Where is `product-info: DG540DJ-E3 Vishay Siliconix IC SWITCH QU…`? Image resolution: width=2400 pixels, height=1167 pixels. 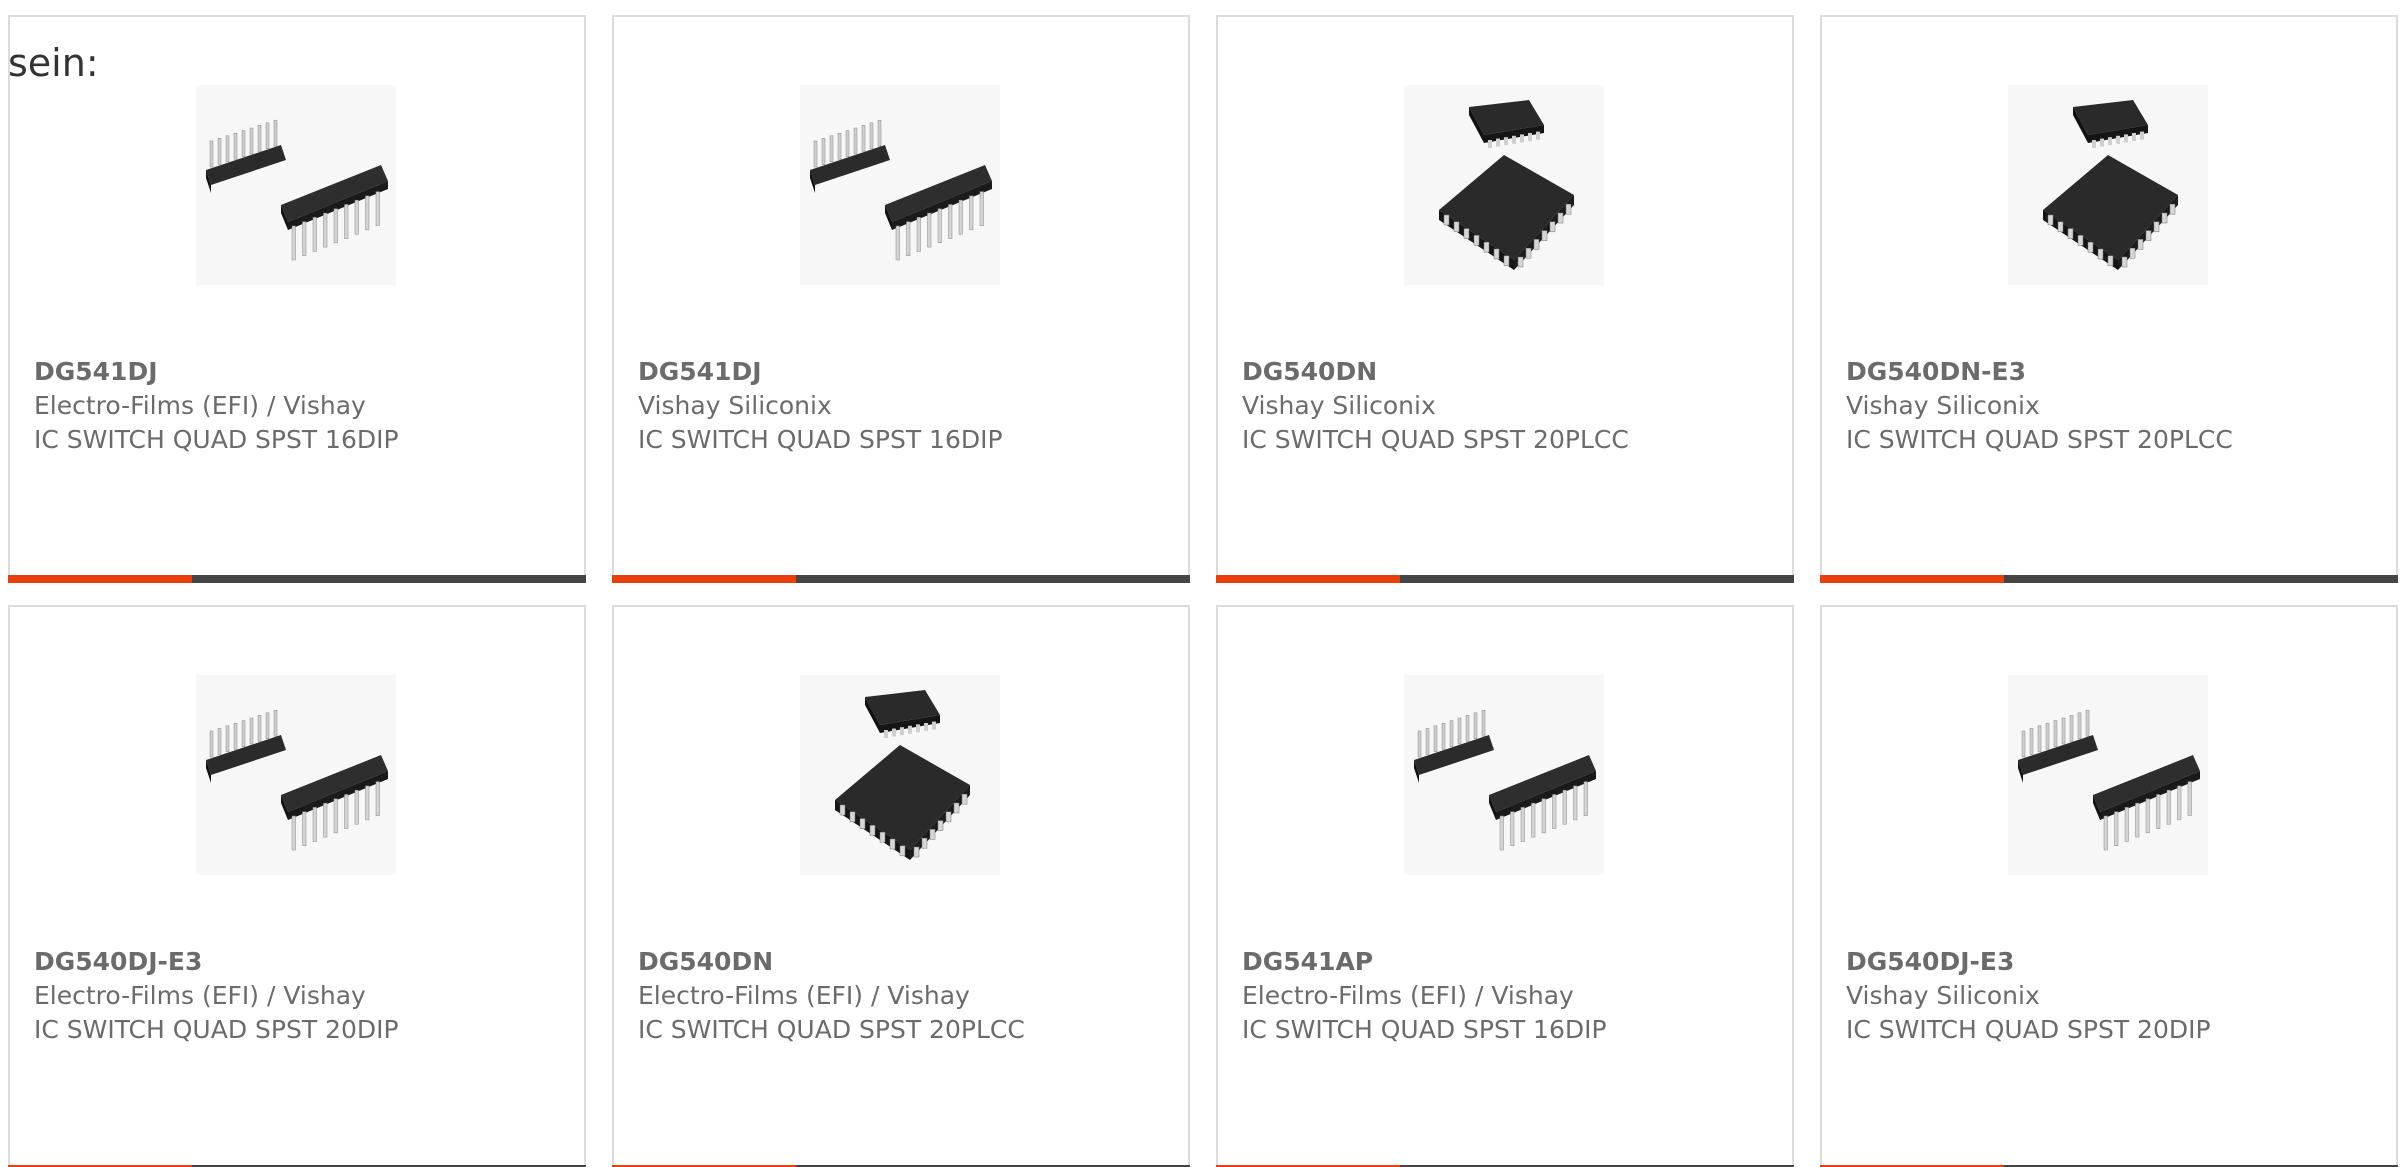 product-info: DG540DJ-E3 Vishay Siliconix IC SWITCH QU… is located at coordinates (2116, 996).